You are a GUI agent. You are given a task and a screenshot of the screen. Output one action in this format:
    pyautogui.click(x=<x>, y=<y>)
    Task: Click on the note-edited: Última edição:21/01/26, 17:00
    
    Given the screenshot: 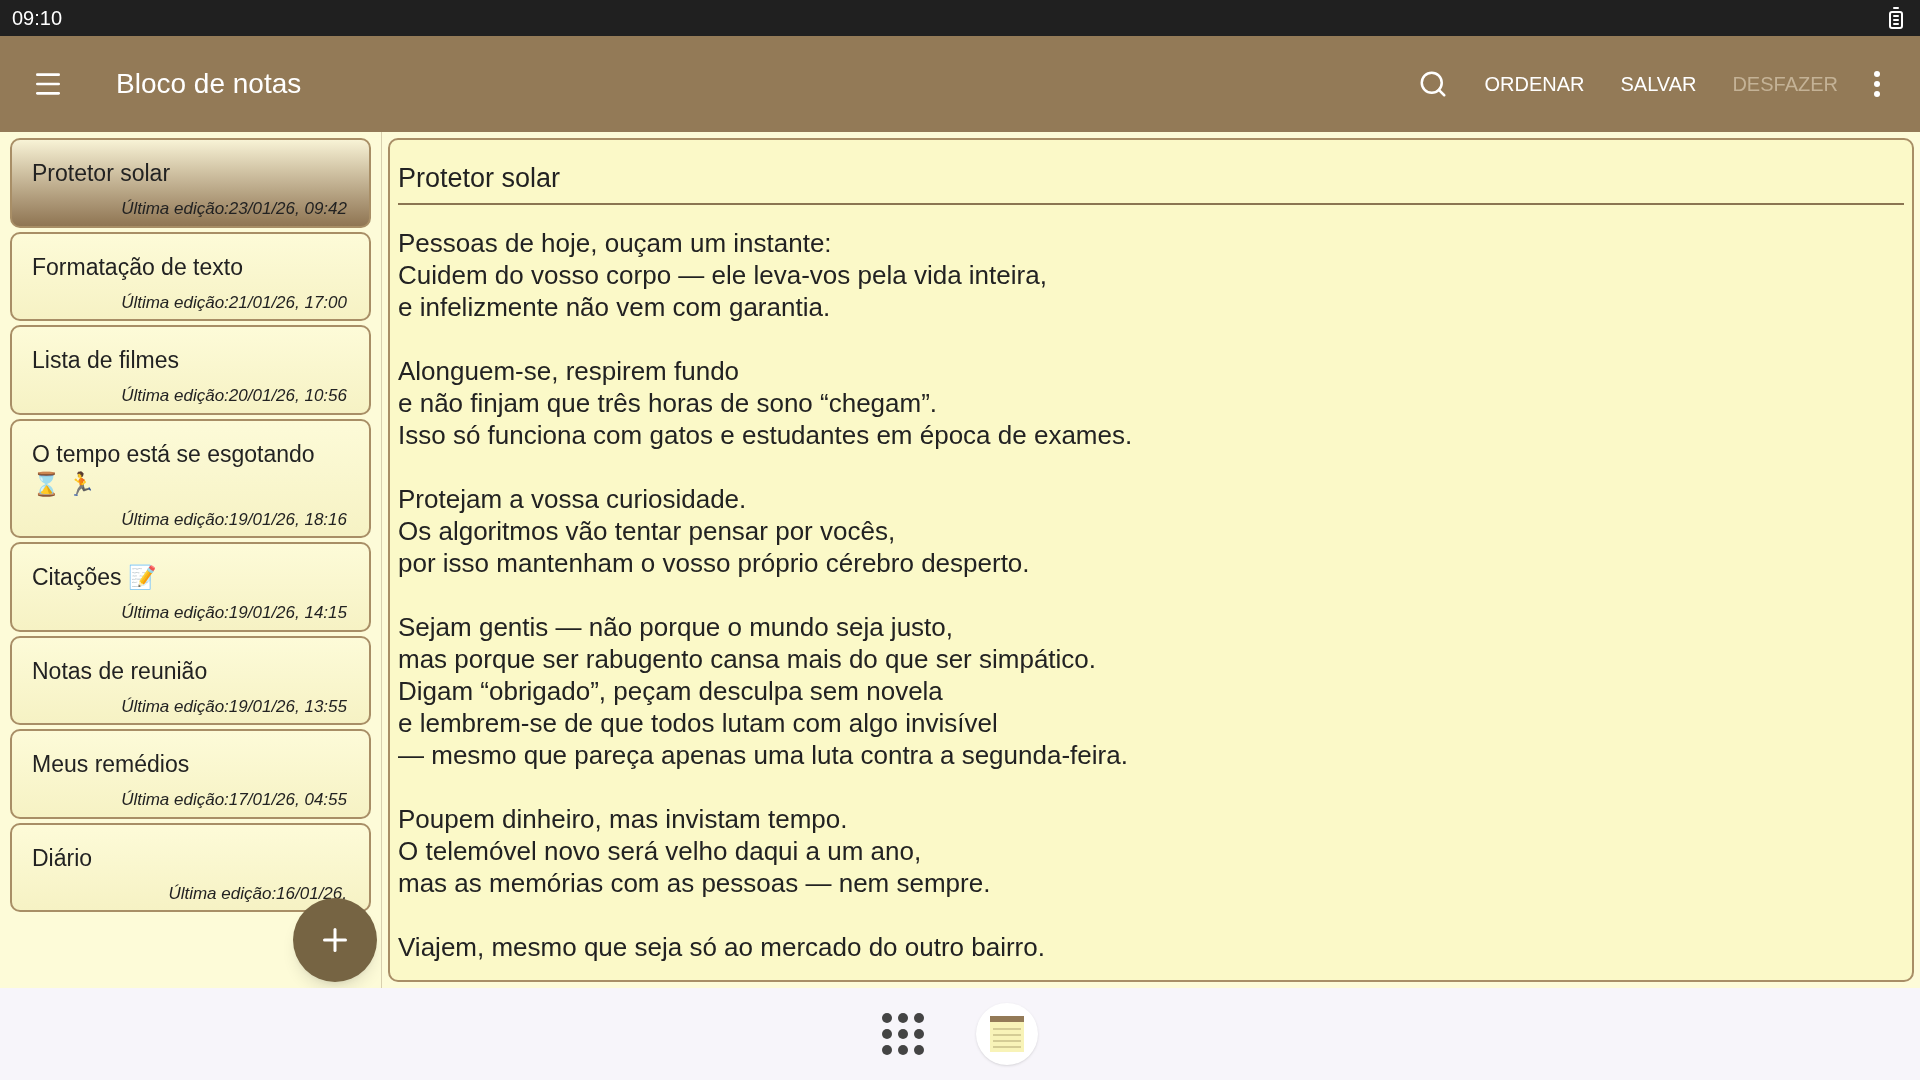 What is the action you would take?
    pyautogui.click(x=234, y=302)
    